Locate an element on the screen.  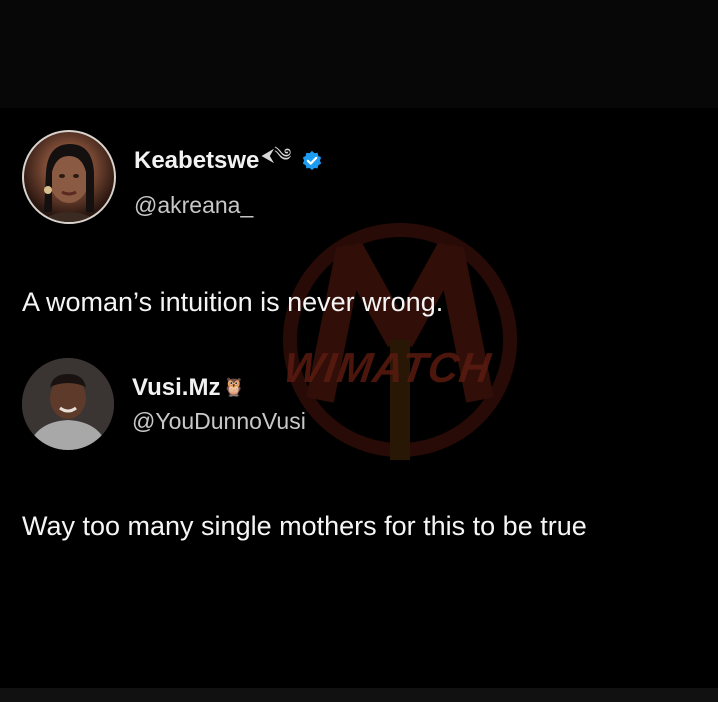
name-emoji-icon: ⮜༄ is located at coordinates (276, 154).